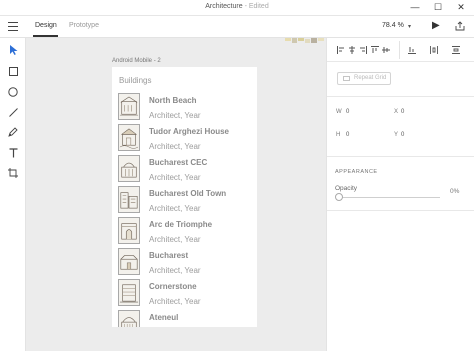 The width and height of the screenshot is (474, 351). What do you see at coordinates (13, 132) in the screenshot?
I see `pen-tool-icon` at bounding box center [13, 132].